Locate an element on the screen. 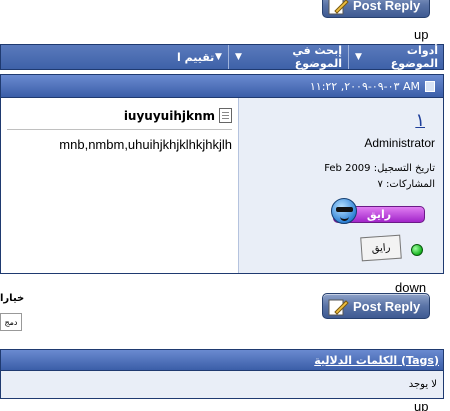  post-reply-button-top: Post Reply is located at coordinates (376, 9).